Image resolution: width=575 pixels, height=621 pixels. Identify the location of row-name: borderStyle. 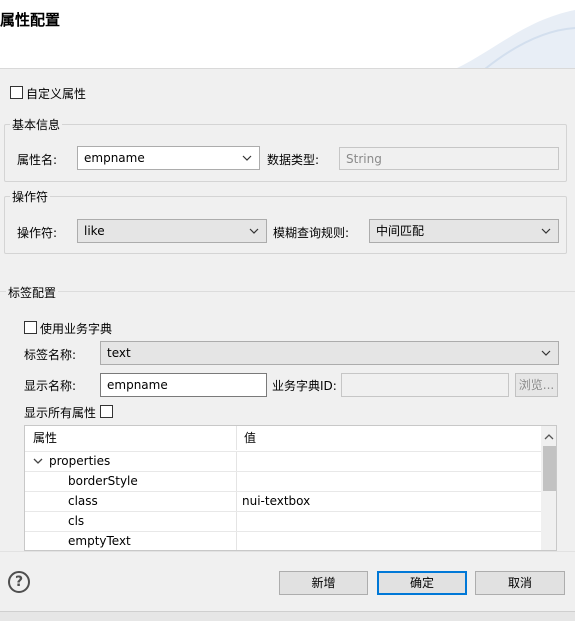
(103, 481).